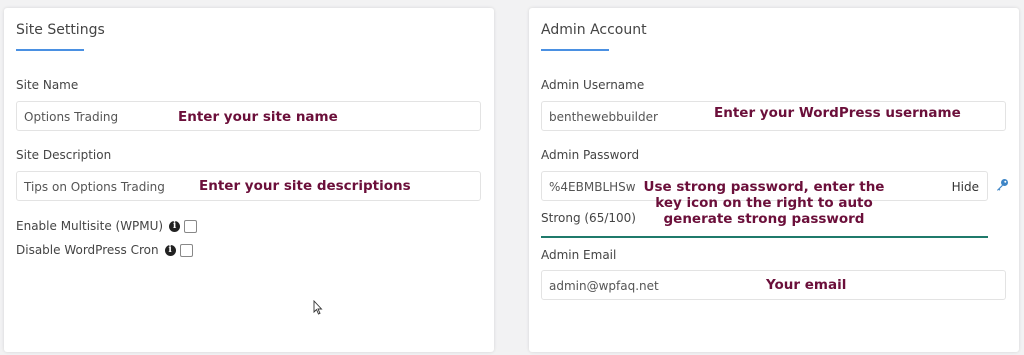 Image resolution: width=1024 pixels, height=355 pixels. I want to click on site-description-value: Tips on Options Trading, so click(94, 187).